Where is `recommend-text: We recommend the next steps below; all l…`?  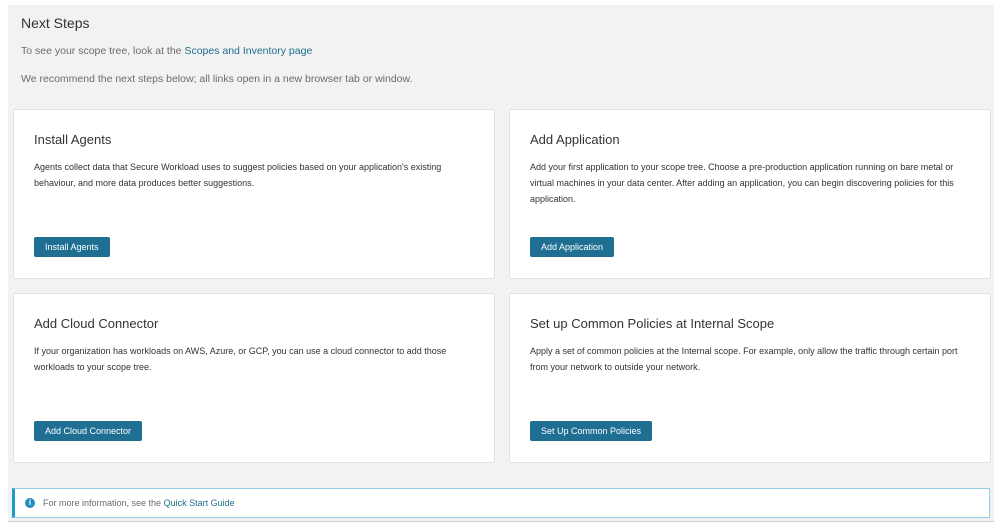
recommend-text: We recommend the next steps below; all l… is located at coordinates (217, 79).